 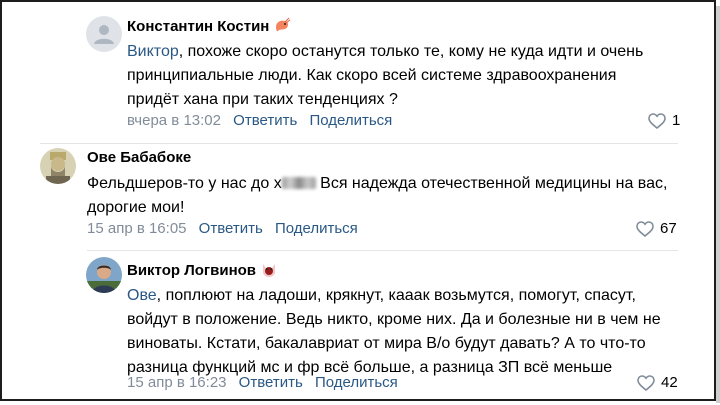 I want to click on comment-author: Виктор Логвинов, so click(x=202, y=269).